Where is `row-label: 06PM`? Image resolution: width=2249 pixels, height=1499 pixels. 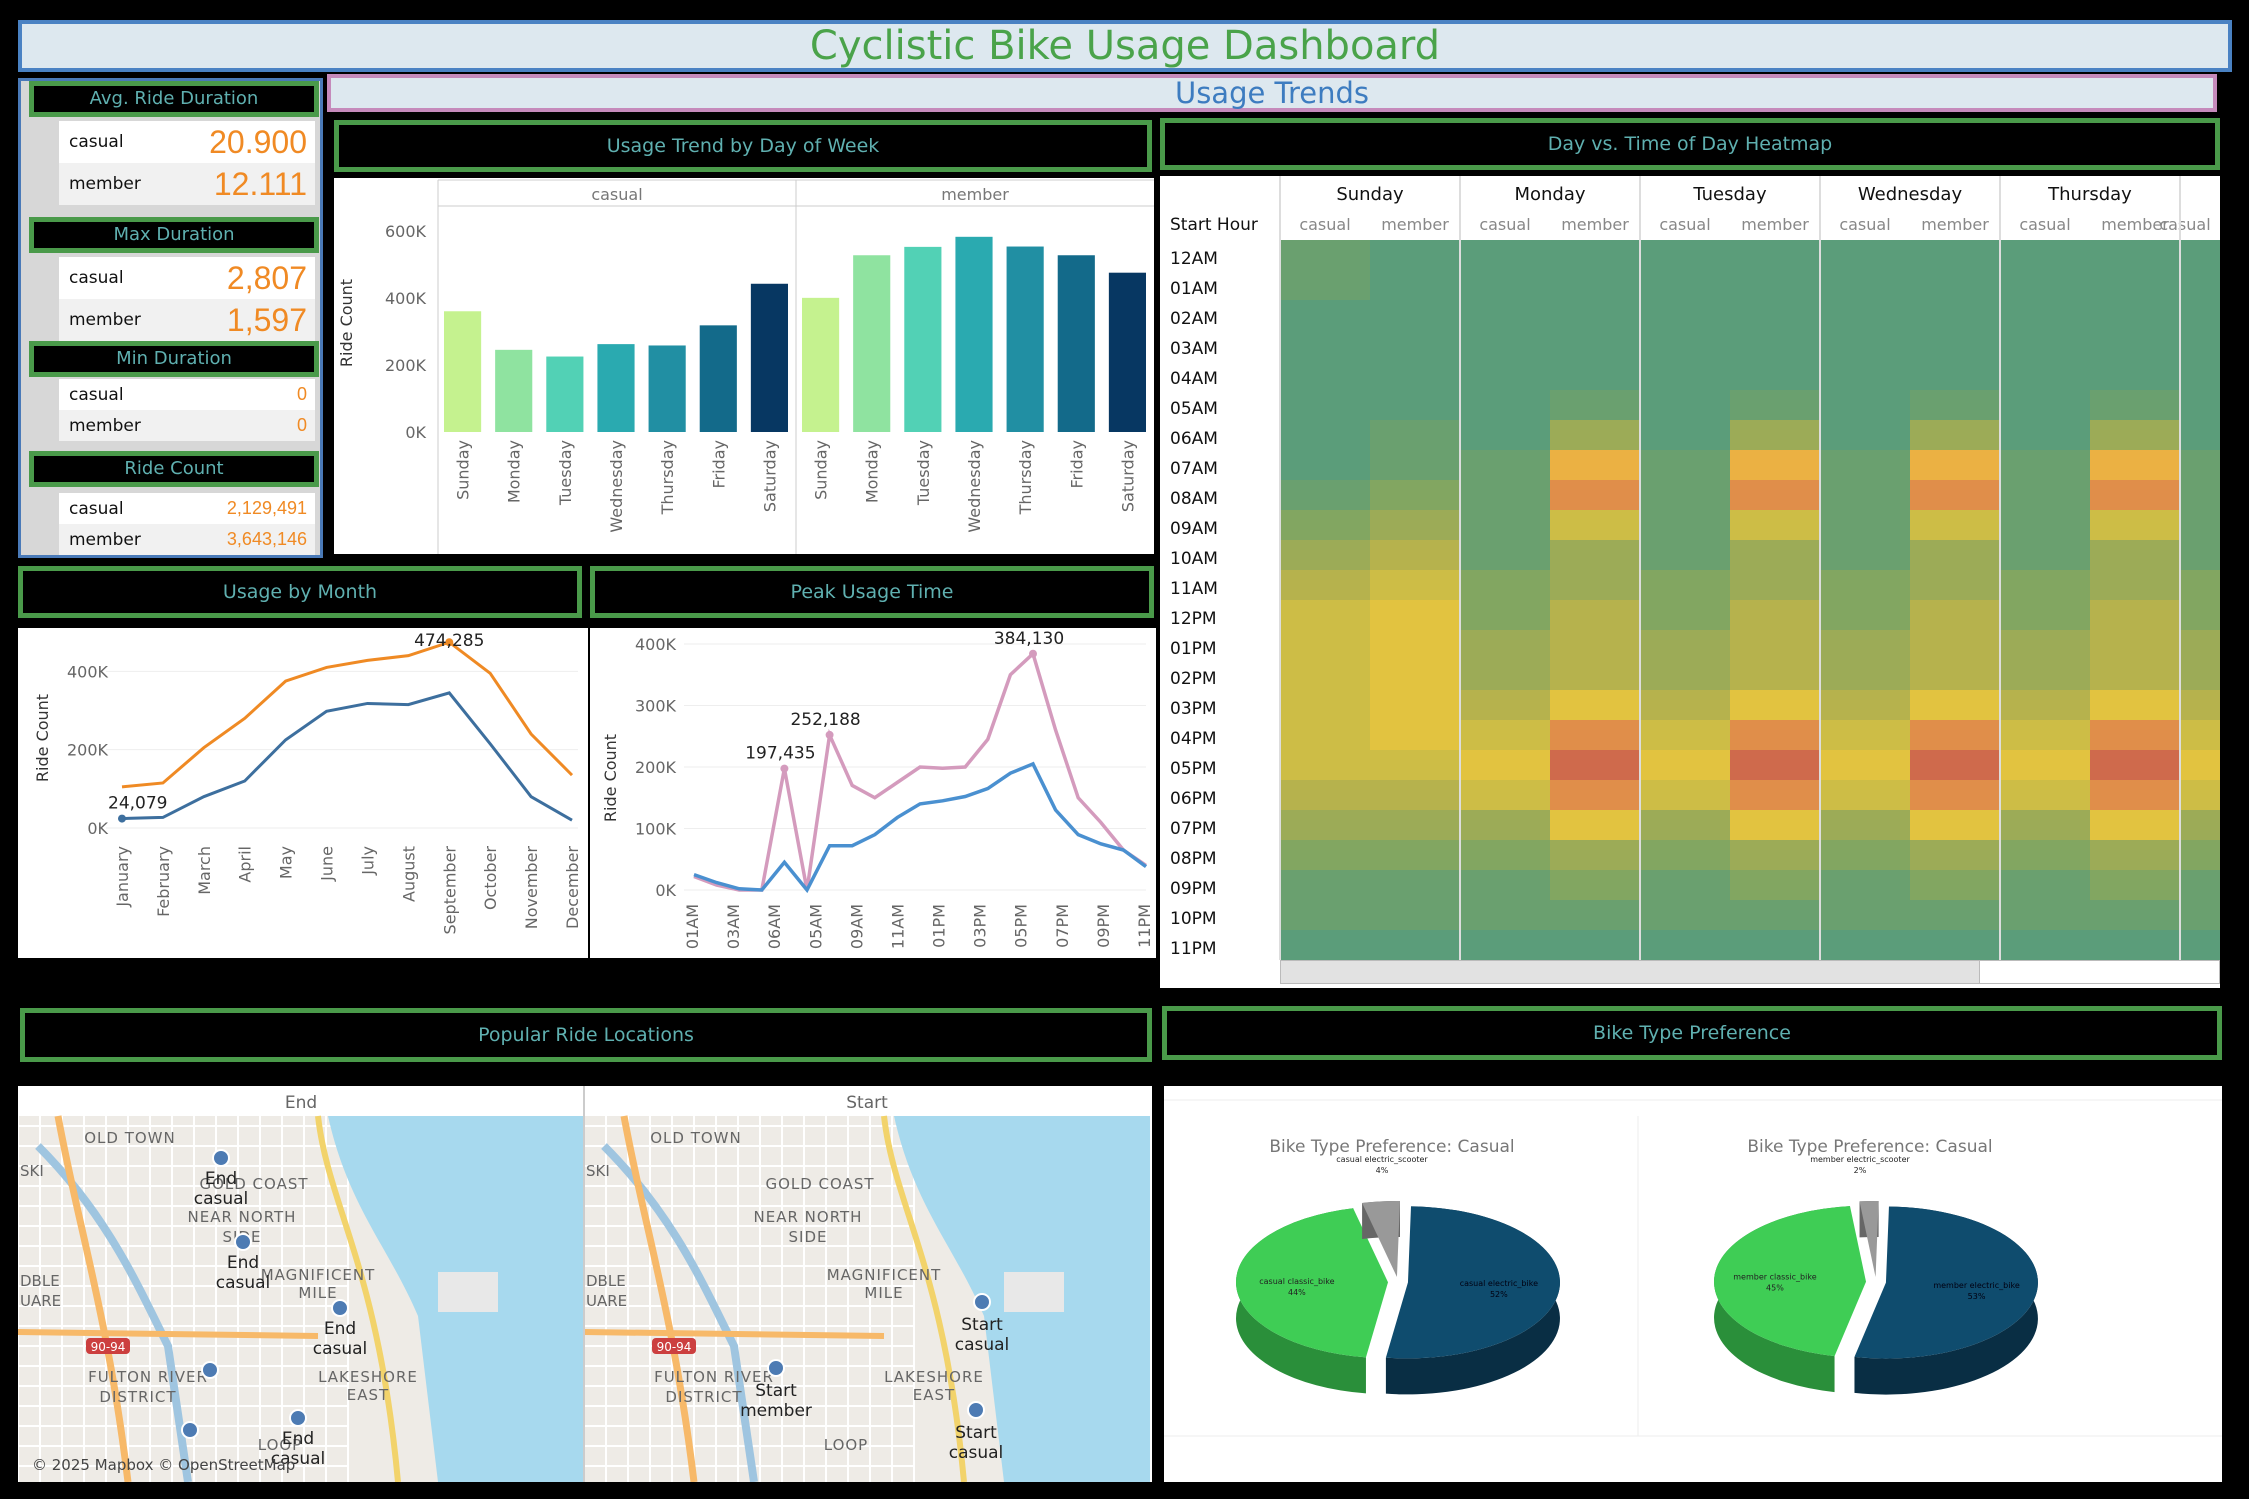 row-label: 06PM is located at coordinates (1193, 799).